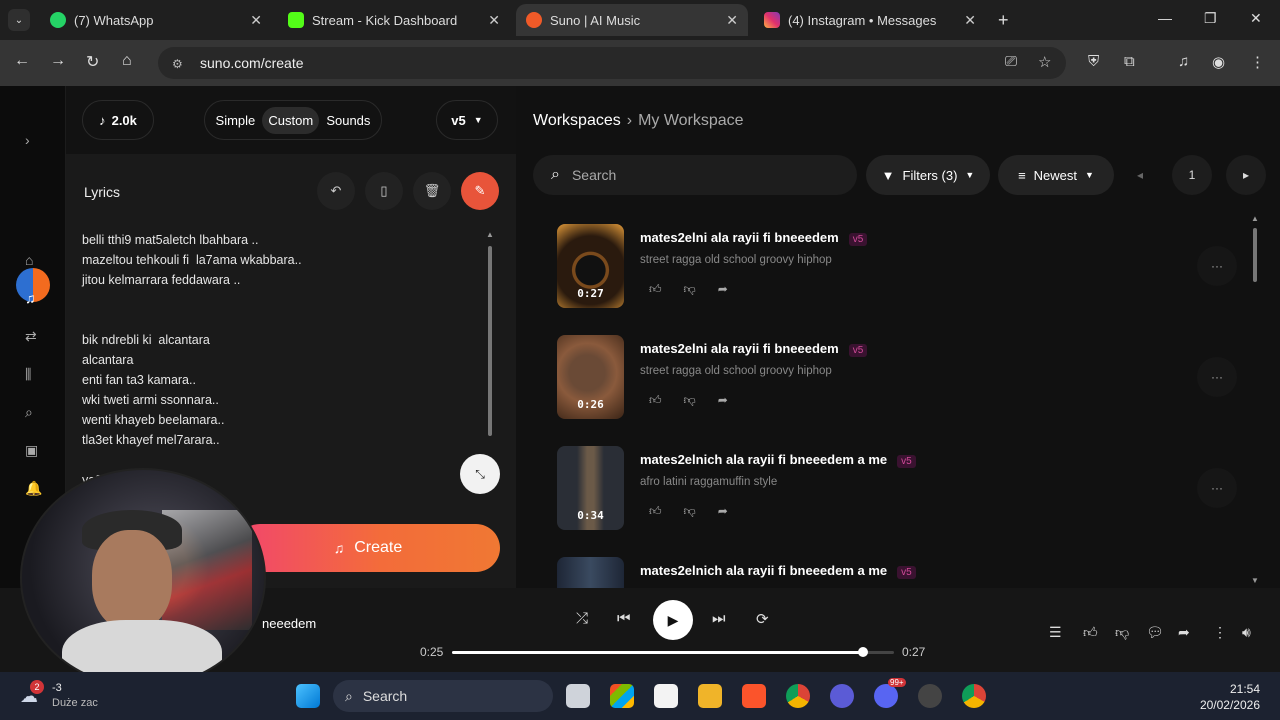 The height and width of the screenshot is (720, 1280). Describe the element at coordinates (754, 696) in the screenshot. I see `brave-icon` at that location.